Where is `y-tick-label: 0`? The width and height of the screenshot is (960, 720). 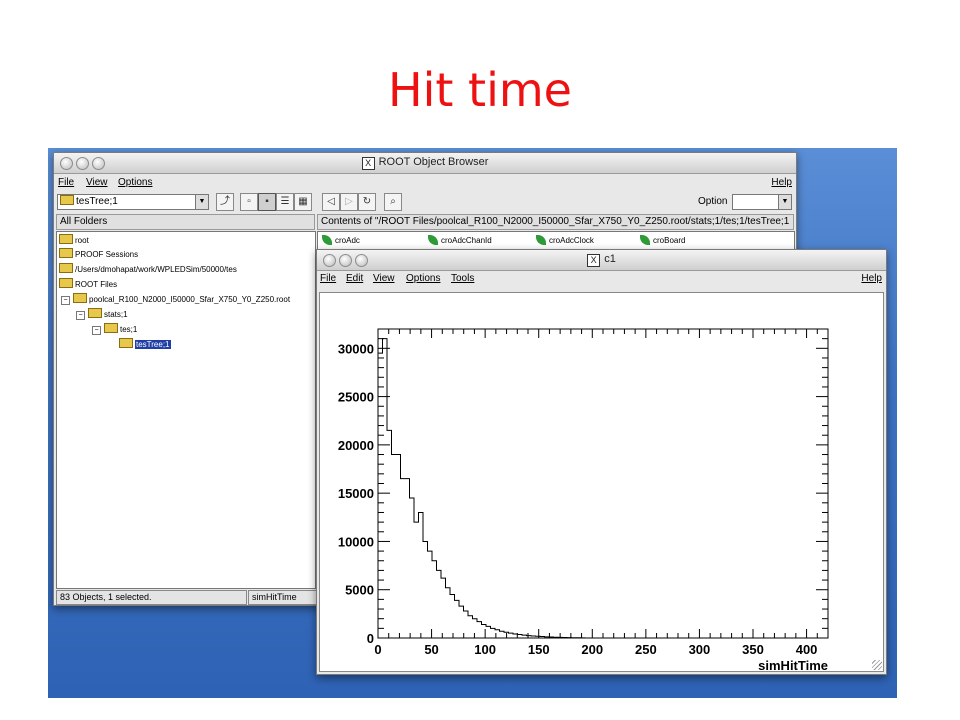
y-tick-label: 0 is located at coordinates (370, 638).